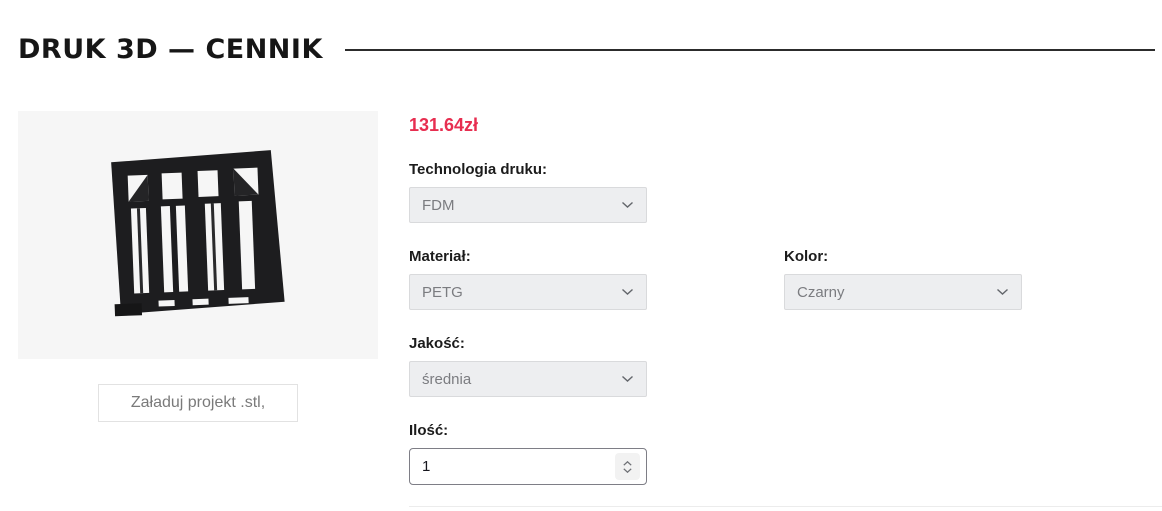  What do you see at coordinates (627, 463) in the screenshot?
I see `spinner-up-icon` at bounding box center [627, 463].